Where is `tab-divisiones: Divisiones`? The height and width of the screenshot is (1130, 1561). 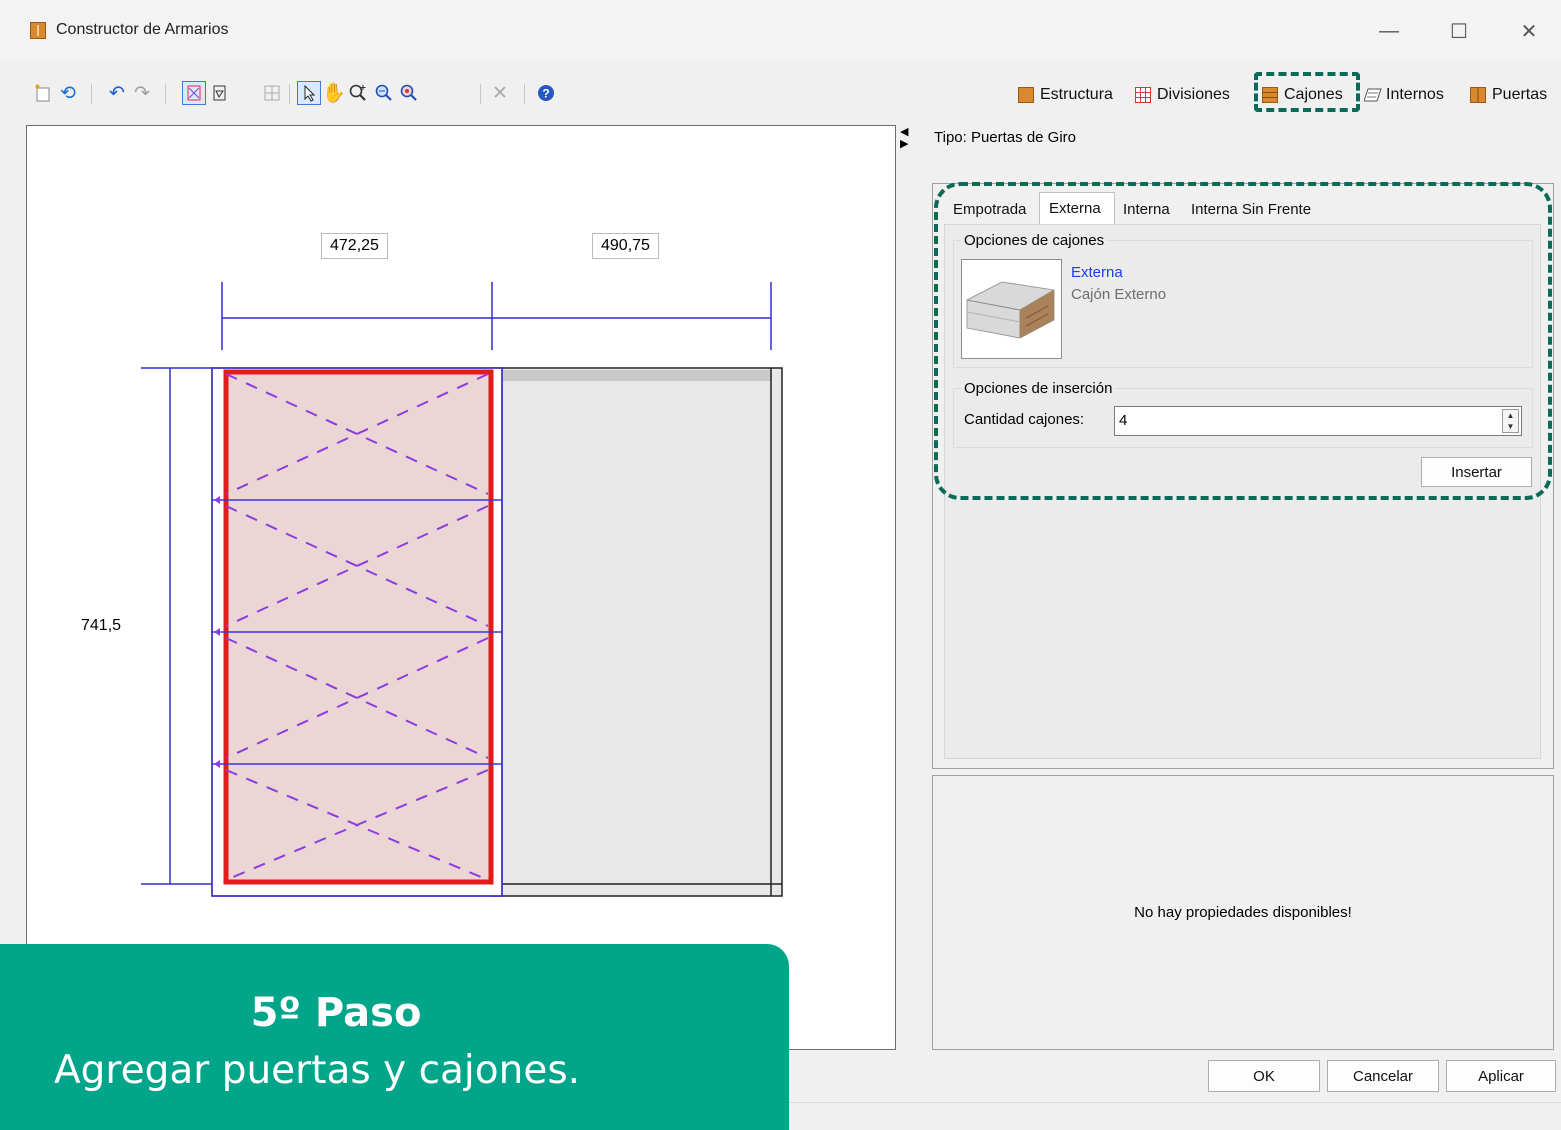
tab-divisiones: Divisiones is located at coordinates (1182, 95).